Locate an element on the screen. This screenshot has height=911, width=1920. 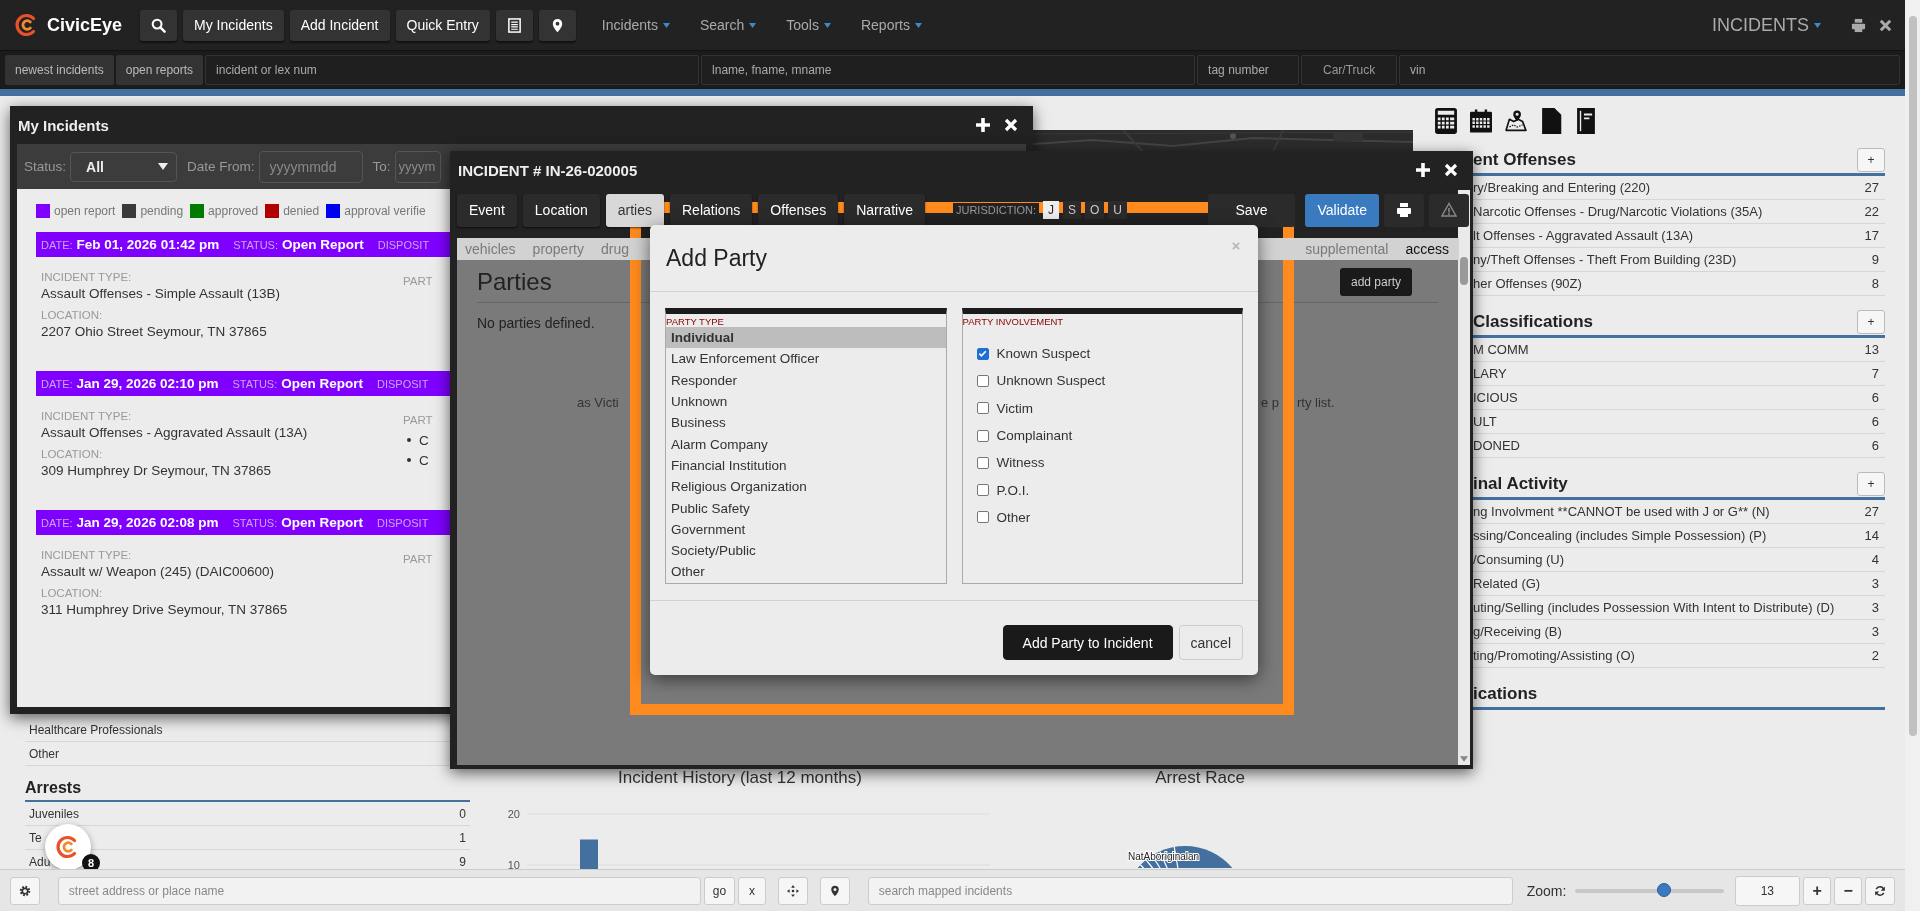
clear-button: x is located at coordinates (752, 890).